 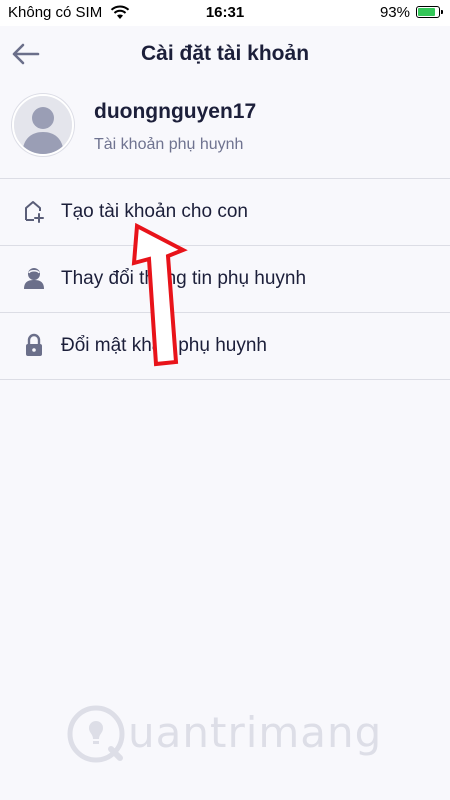 What do you see at coordinates (34, 211) in the screenshot?
I see `house-add-icon` at bounding box center [34, 211].